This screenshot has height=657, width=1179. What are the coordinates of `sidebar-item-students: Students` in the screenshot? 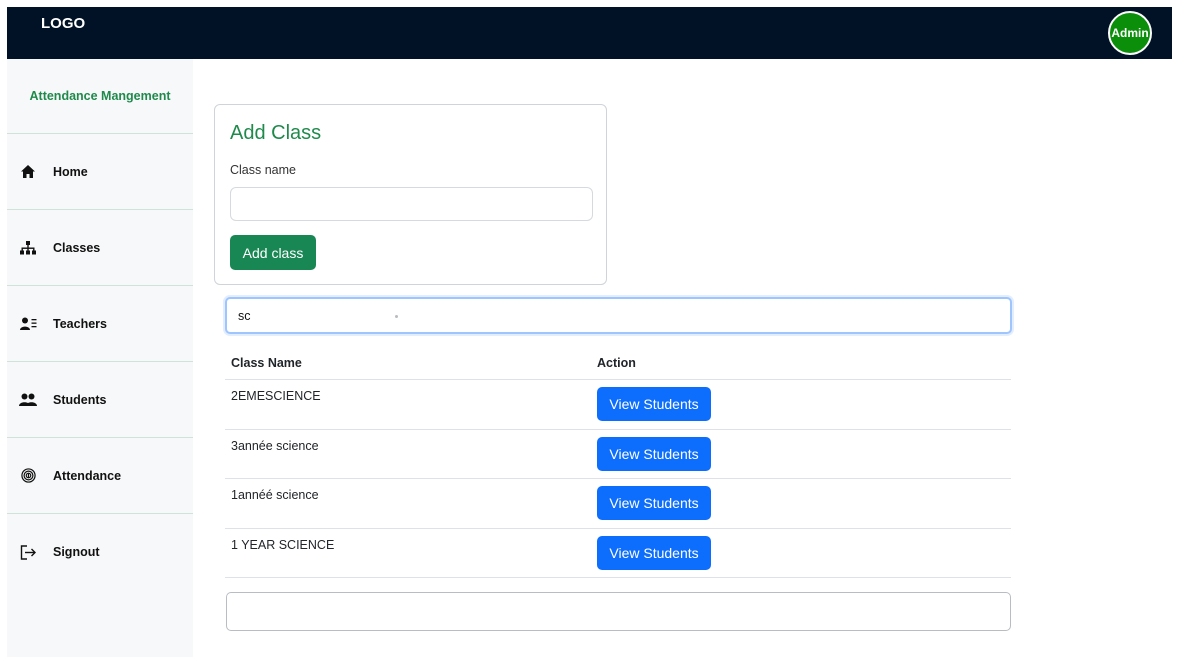 It's located at (100, 400).